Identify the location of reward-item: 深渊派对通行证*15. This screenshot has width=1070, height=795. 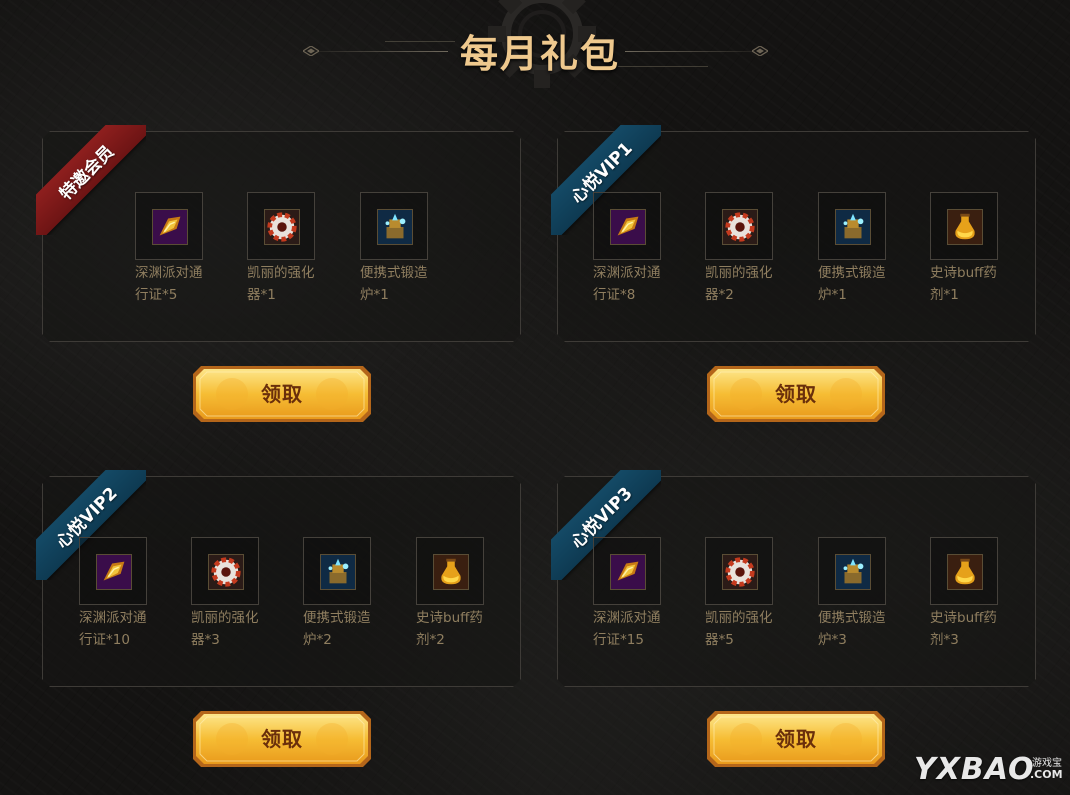
(633, 592).